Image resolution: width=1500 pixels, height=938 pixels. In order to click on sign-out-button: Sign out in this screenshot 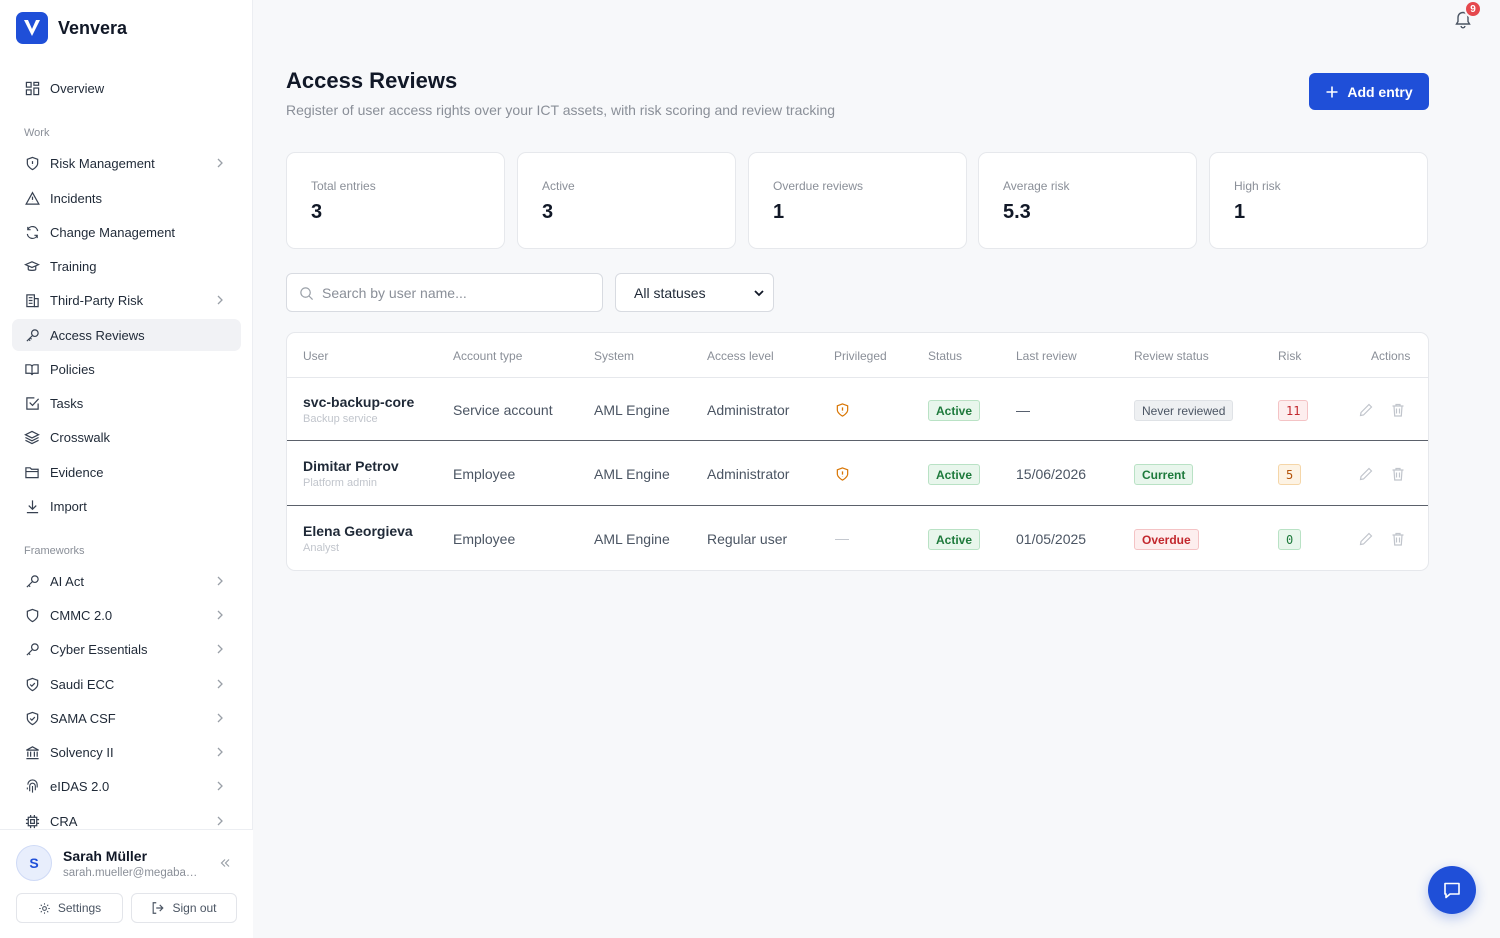, I will do `click(184, 908)`.